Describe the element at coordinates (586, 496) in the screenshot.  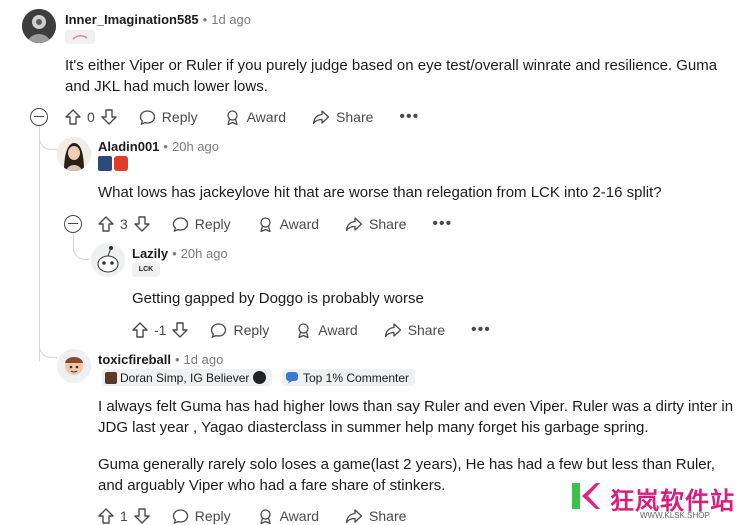
I see `watermark-logo-icon` at that location.